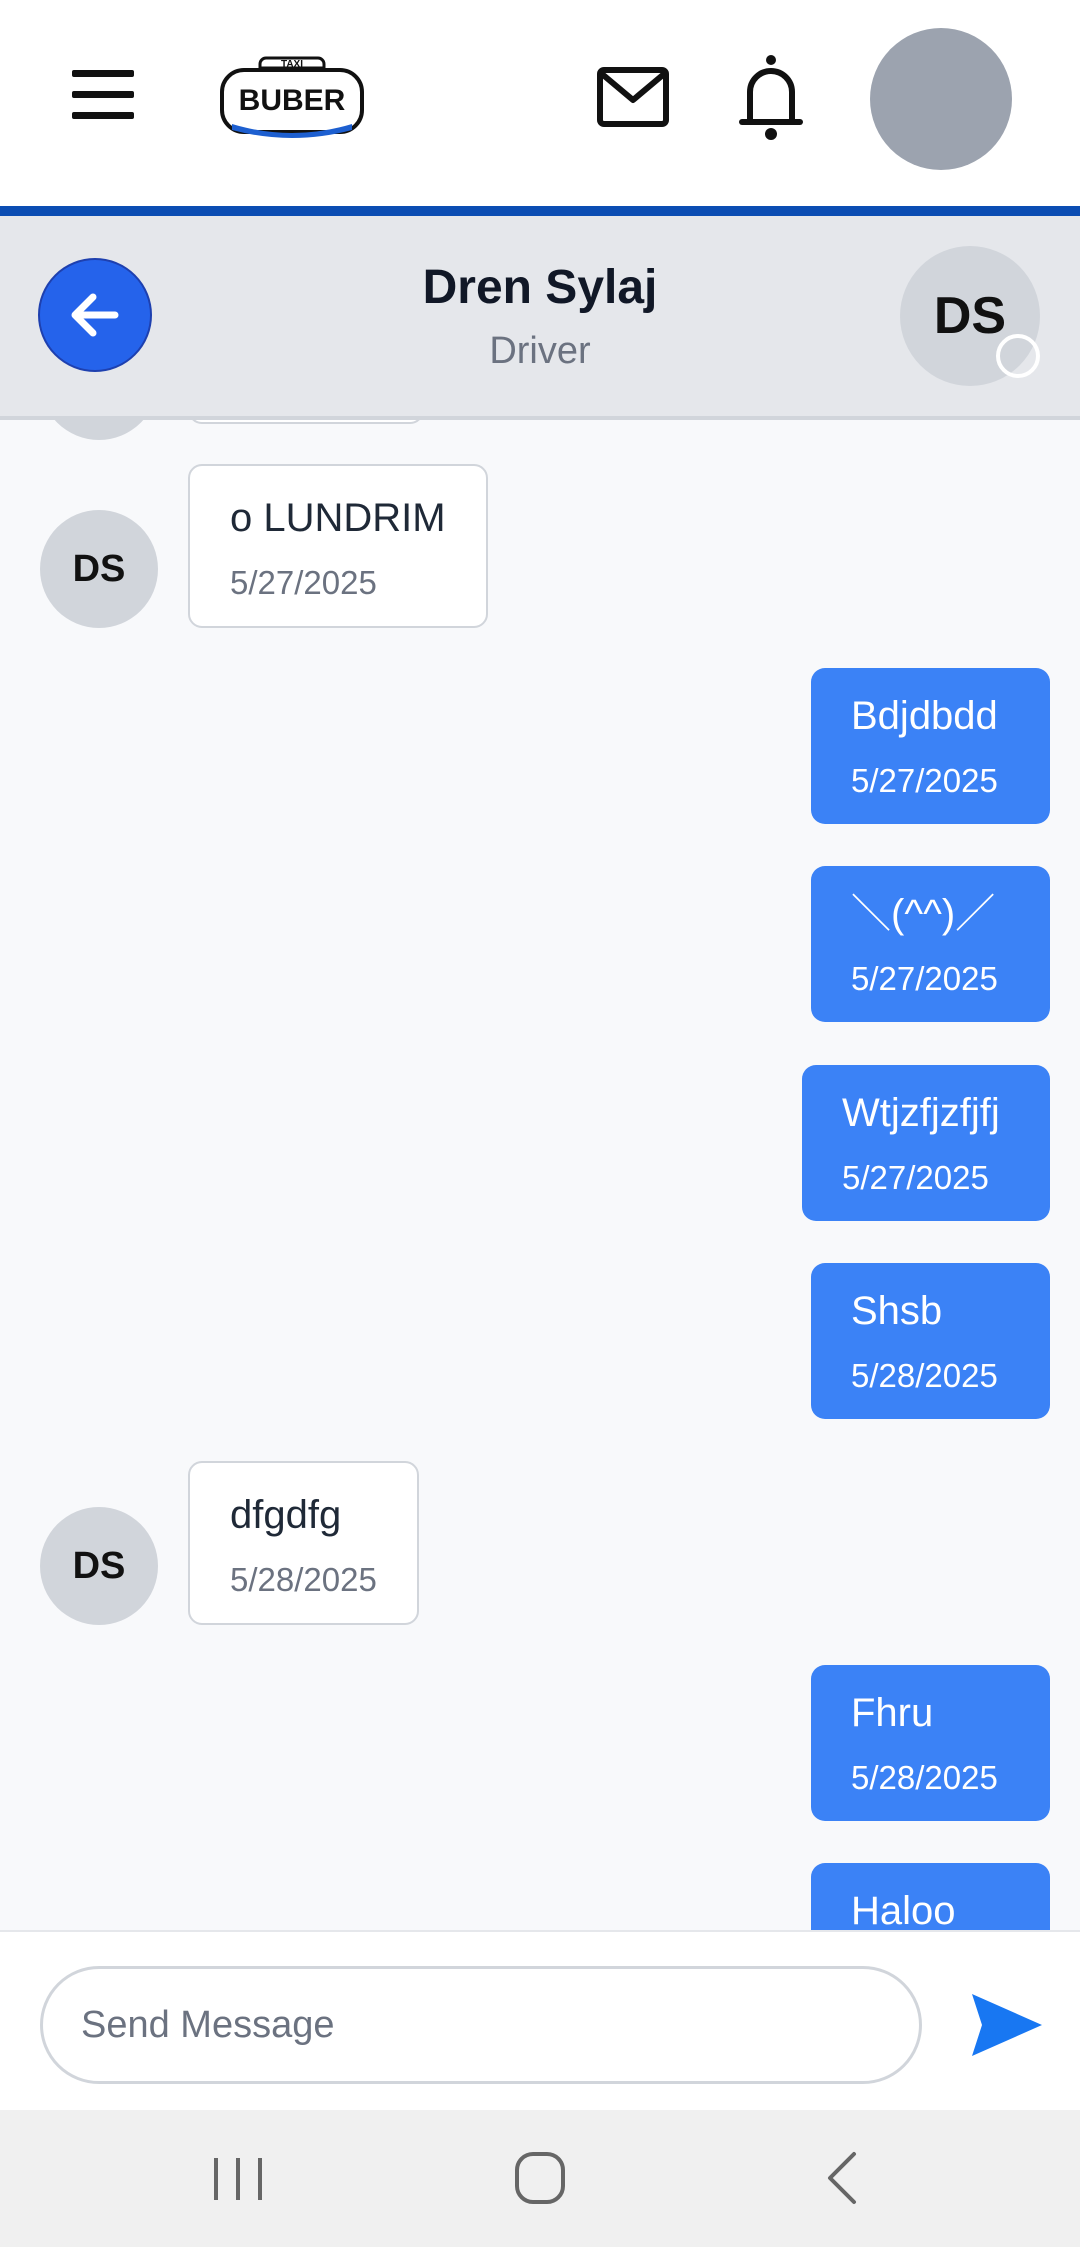  Describe the element at coordinates (930, 746) in the screenshot. I see `outgoing-message: Bdjdbdd 5/27/2025` at that location.